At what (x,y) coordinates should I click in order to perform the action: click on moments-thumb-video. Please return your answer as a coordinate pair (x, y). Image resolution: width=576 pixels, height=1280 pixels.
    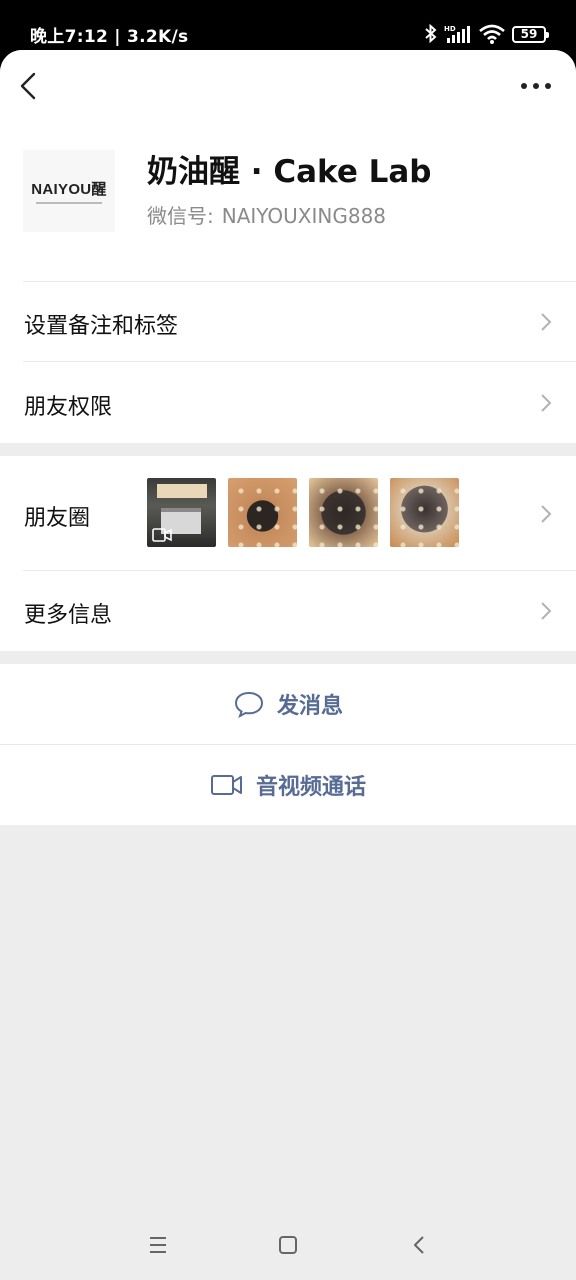
    Looking at the image, I should click on (181, 512).